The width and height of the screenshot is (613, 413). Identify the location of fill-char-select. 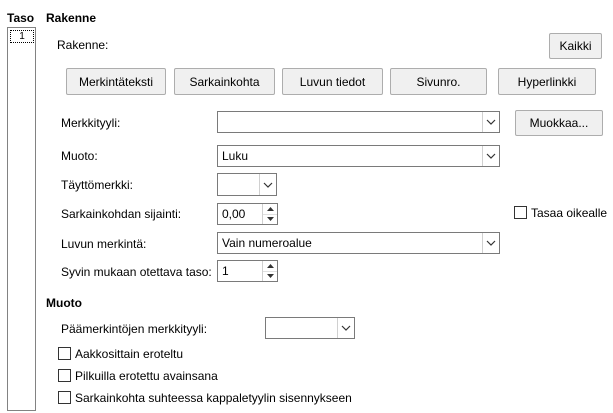
(247, 184).